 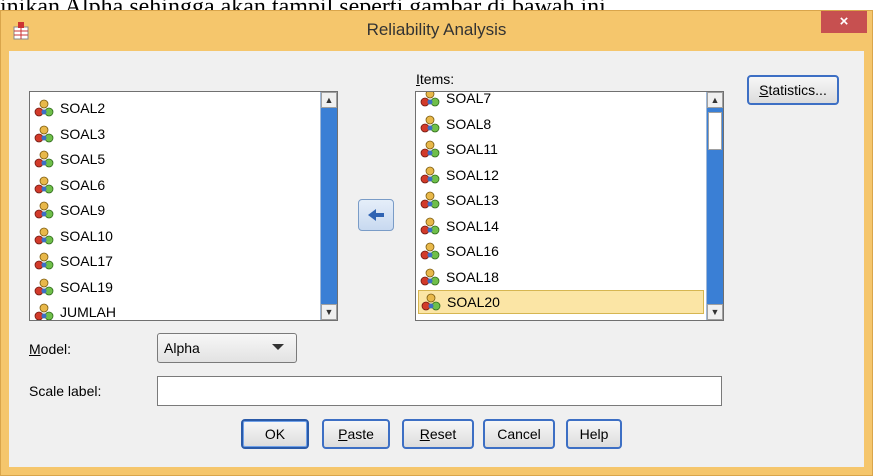 I want to click on list-item-label: SOAL9, so click(x=83, y=210).